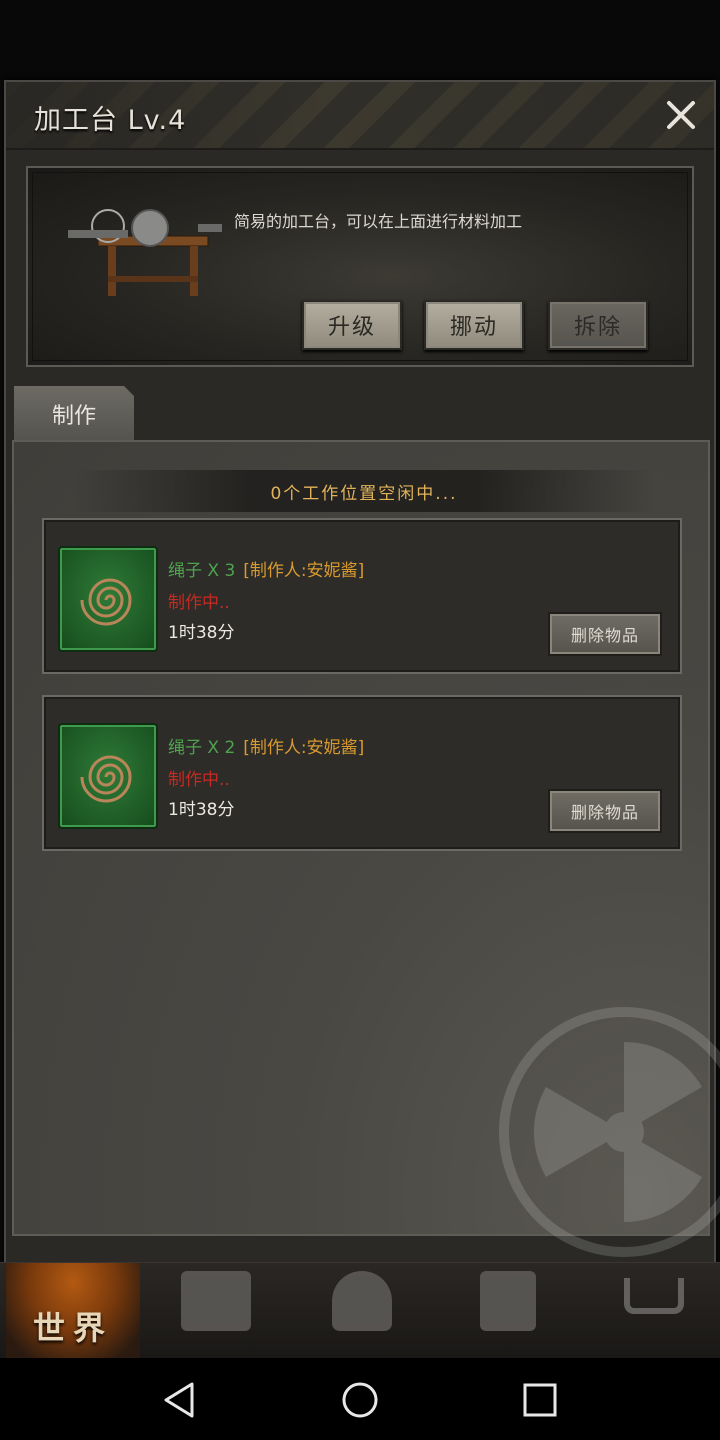 This screenshot has height=1440, width=720. I want to click on close-button, so click(681, 115).